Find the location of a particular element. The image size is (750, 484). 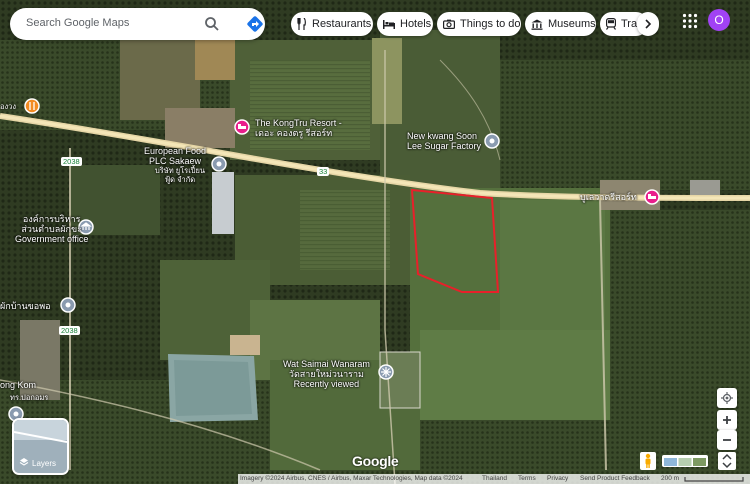

chips-scroll-right-button is located at coordinates (648, 24).